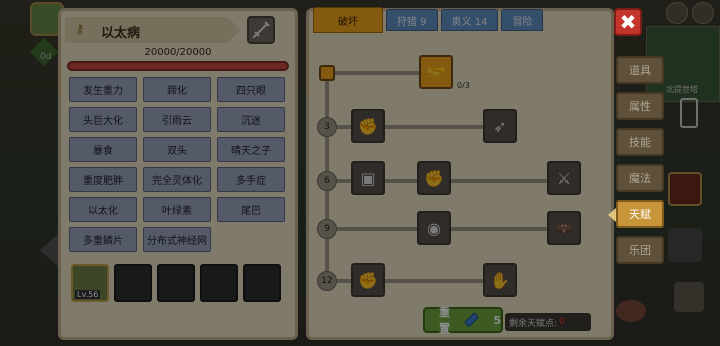  I want to click on menu-item-attributes: 属性, so click(640, 106).